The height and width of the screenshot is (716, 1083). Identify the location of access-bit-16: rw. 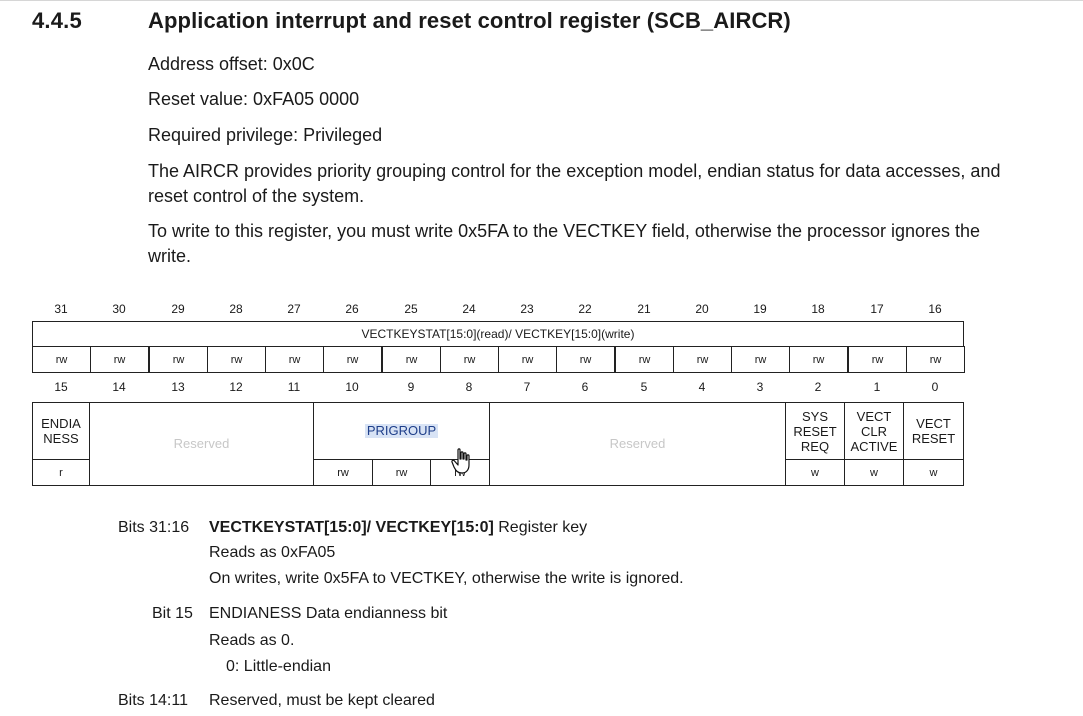
(935, 359).